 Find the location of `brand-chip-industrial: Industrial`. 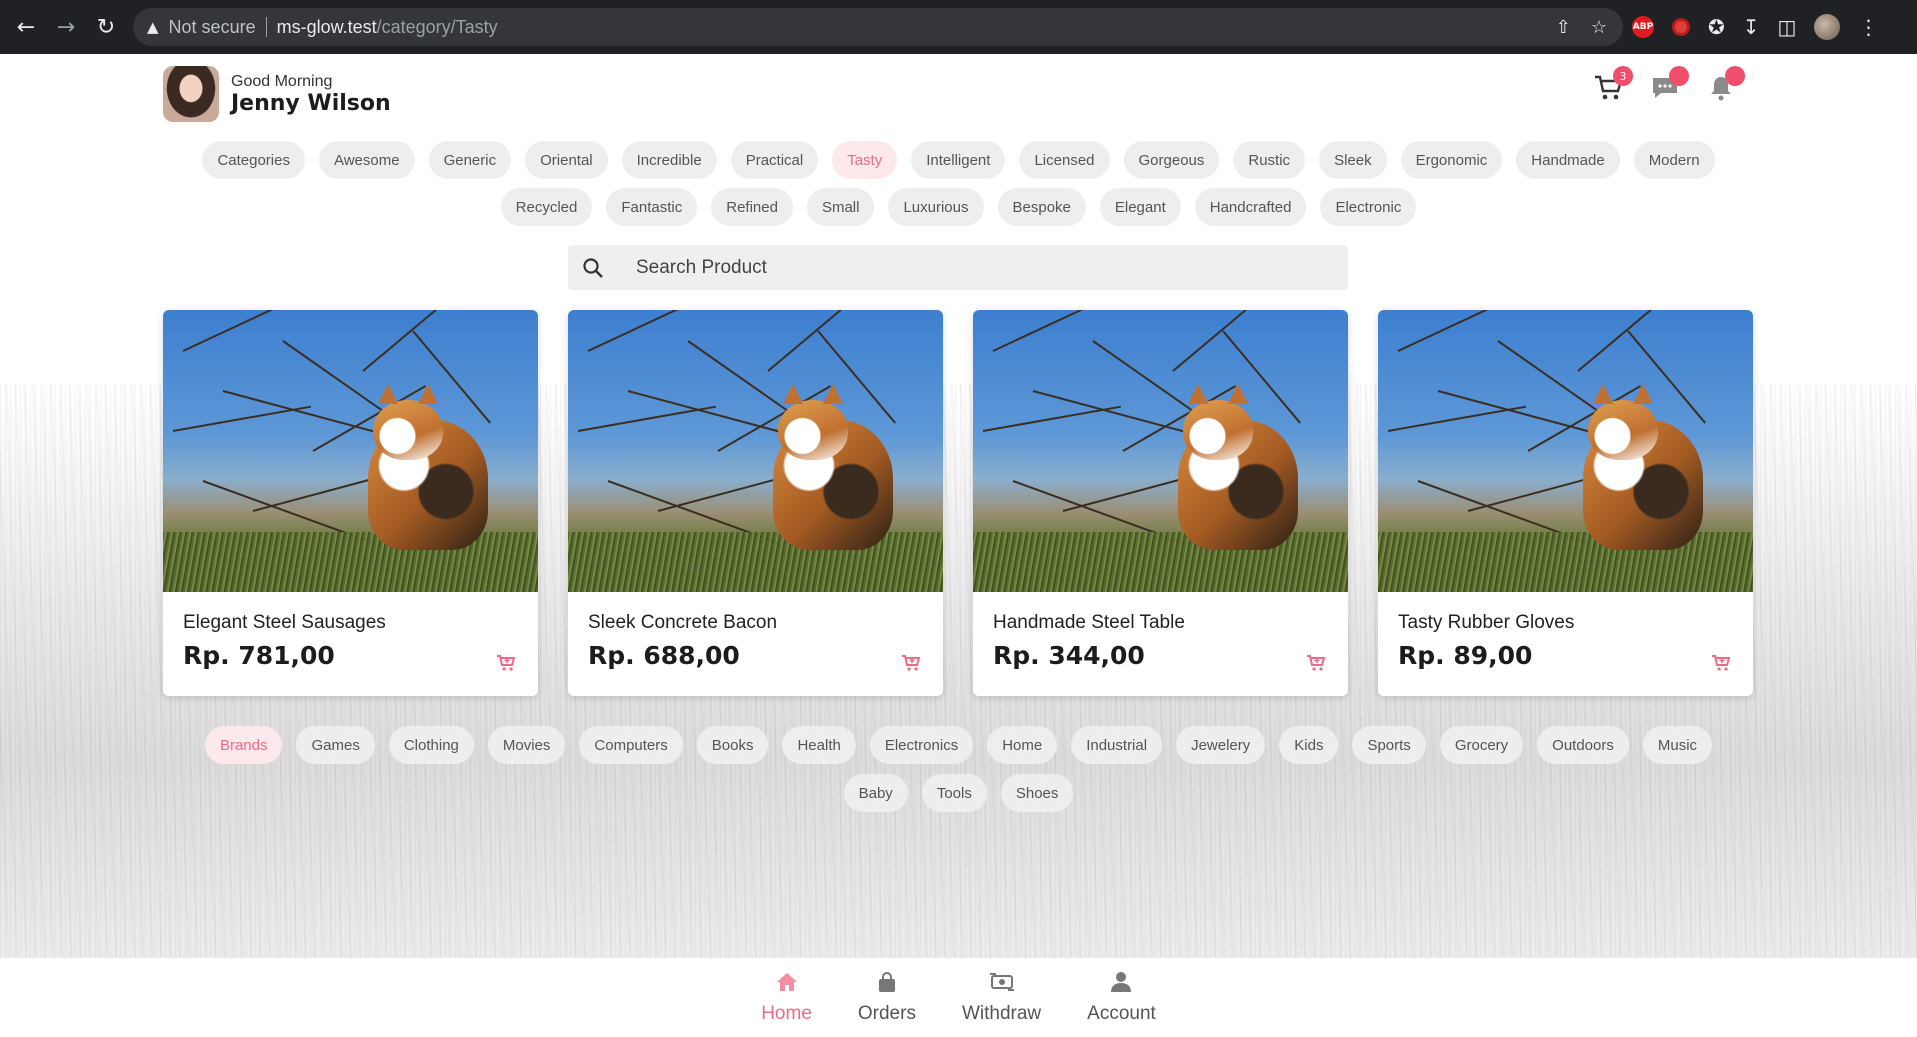

brand-chip-industrial: Industrial is located at coordinates (1117, 745).